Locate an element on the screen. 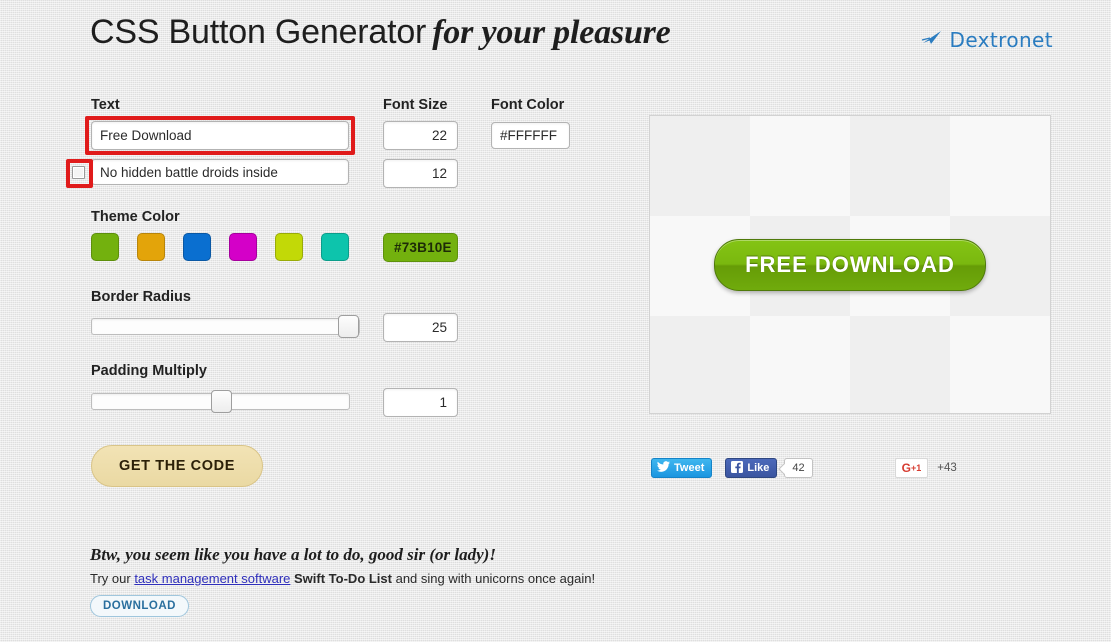 The width and height of the screenshot is (1111, 642). padding-multiply-slider-handle is located at coordinates (221, 401).